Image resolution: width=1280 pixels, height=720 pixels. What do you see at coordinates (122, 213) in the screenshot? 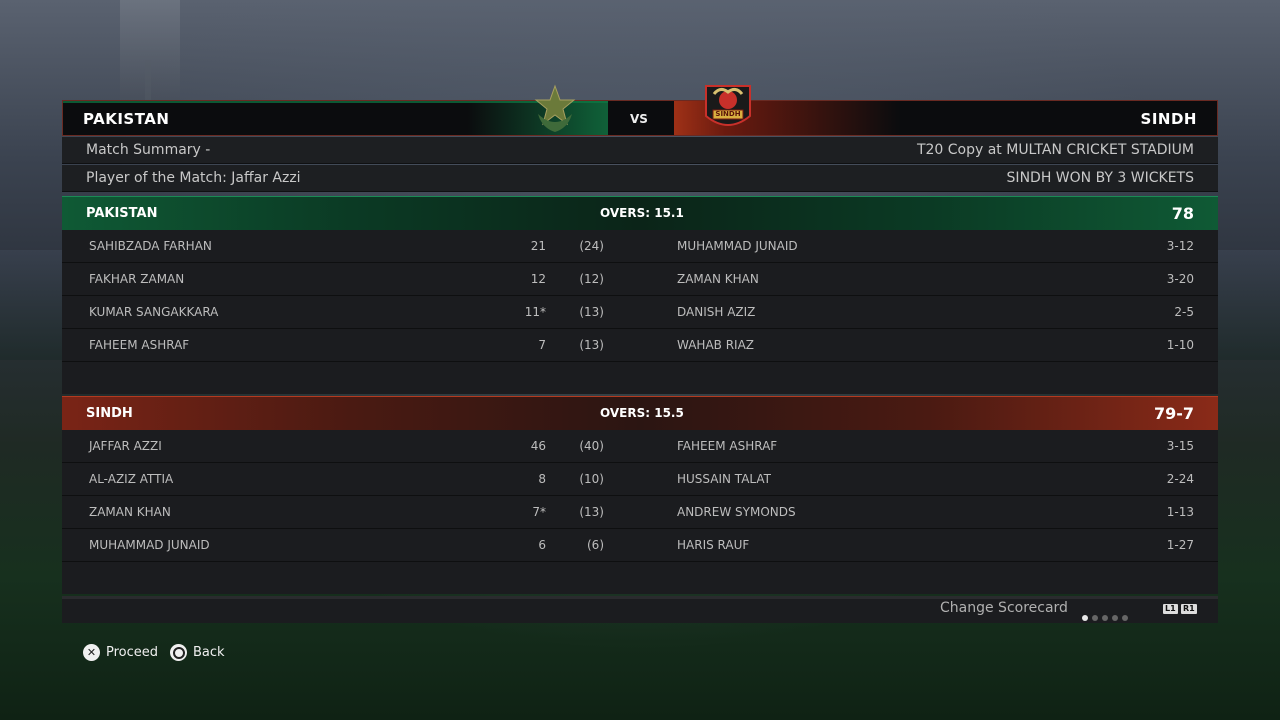
I see `innings-team: PAKISTAN` at bounding box center [122, 213].